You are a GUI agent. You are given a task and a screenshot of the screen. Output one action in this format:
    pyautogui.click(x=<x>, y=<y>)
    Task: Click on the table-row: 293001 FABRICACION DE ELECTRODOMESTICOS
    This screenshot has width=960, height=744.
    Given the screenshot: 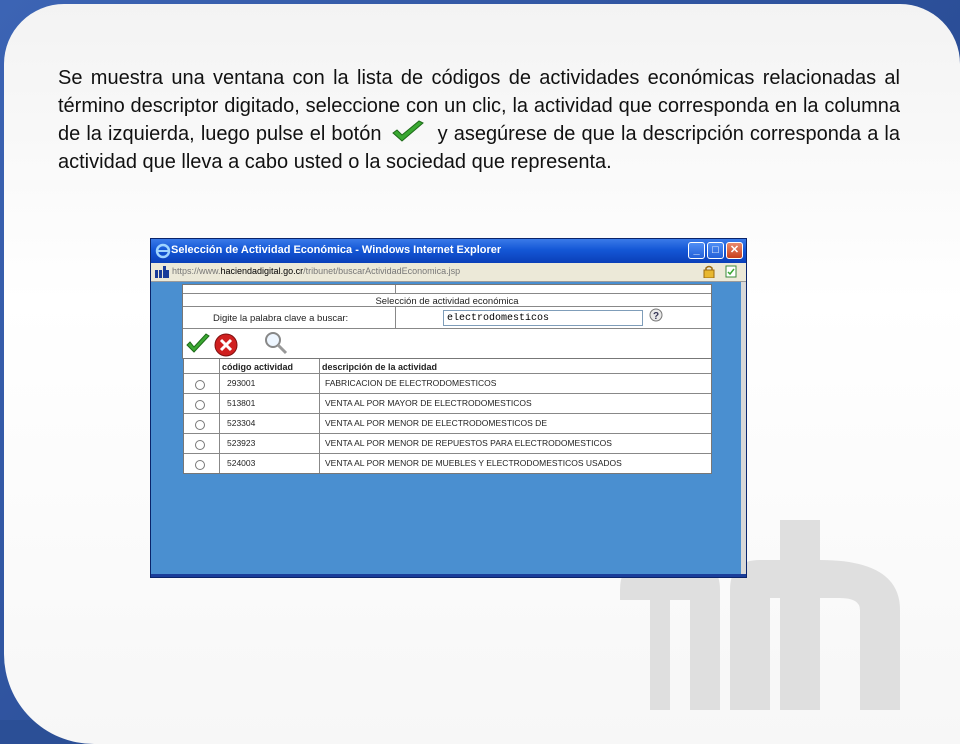 What is the action you would take?
    pyautogui.click(x=447, y=383)
    